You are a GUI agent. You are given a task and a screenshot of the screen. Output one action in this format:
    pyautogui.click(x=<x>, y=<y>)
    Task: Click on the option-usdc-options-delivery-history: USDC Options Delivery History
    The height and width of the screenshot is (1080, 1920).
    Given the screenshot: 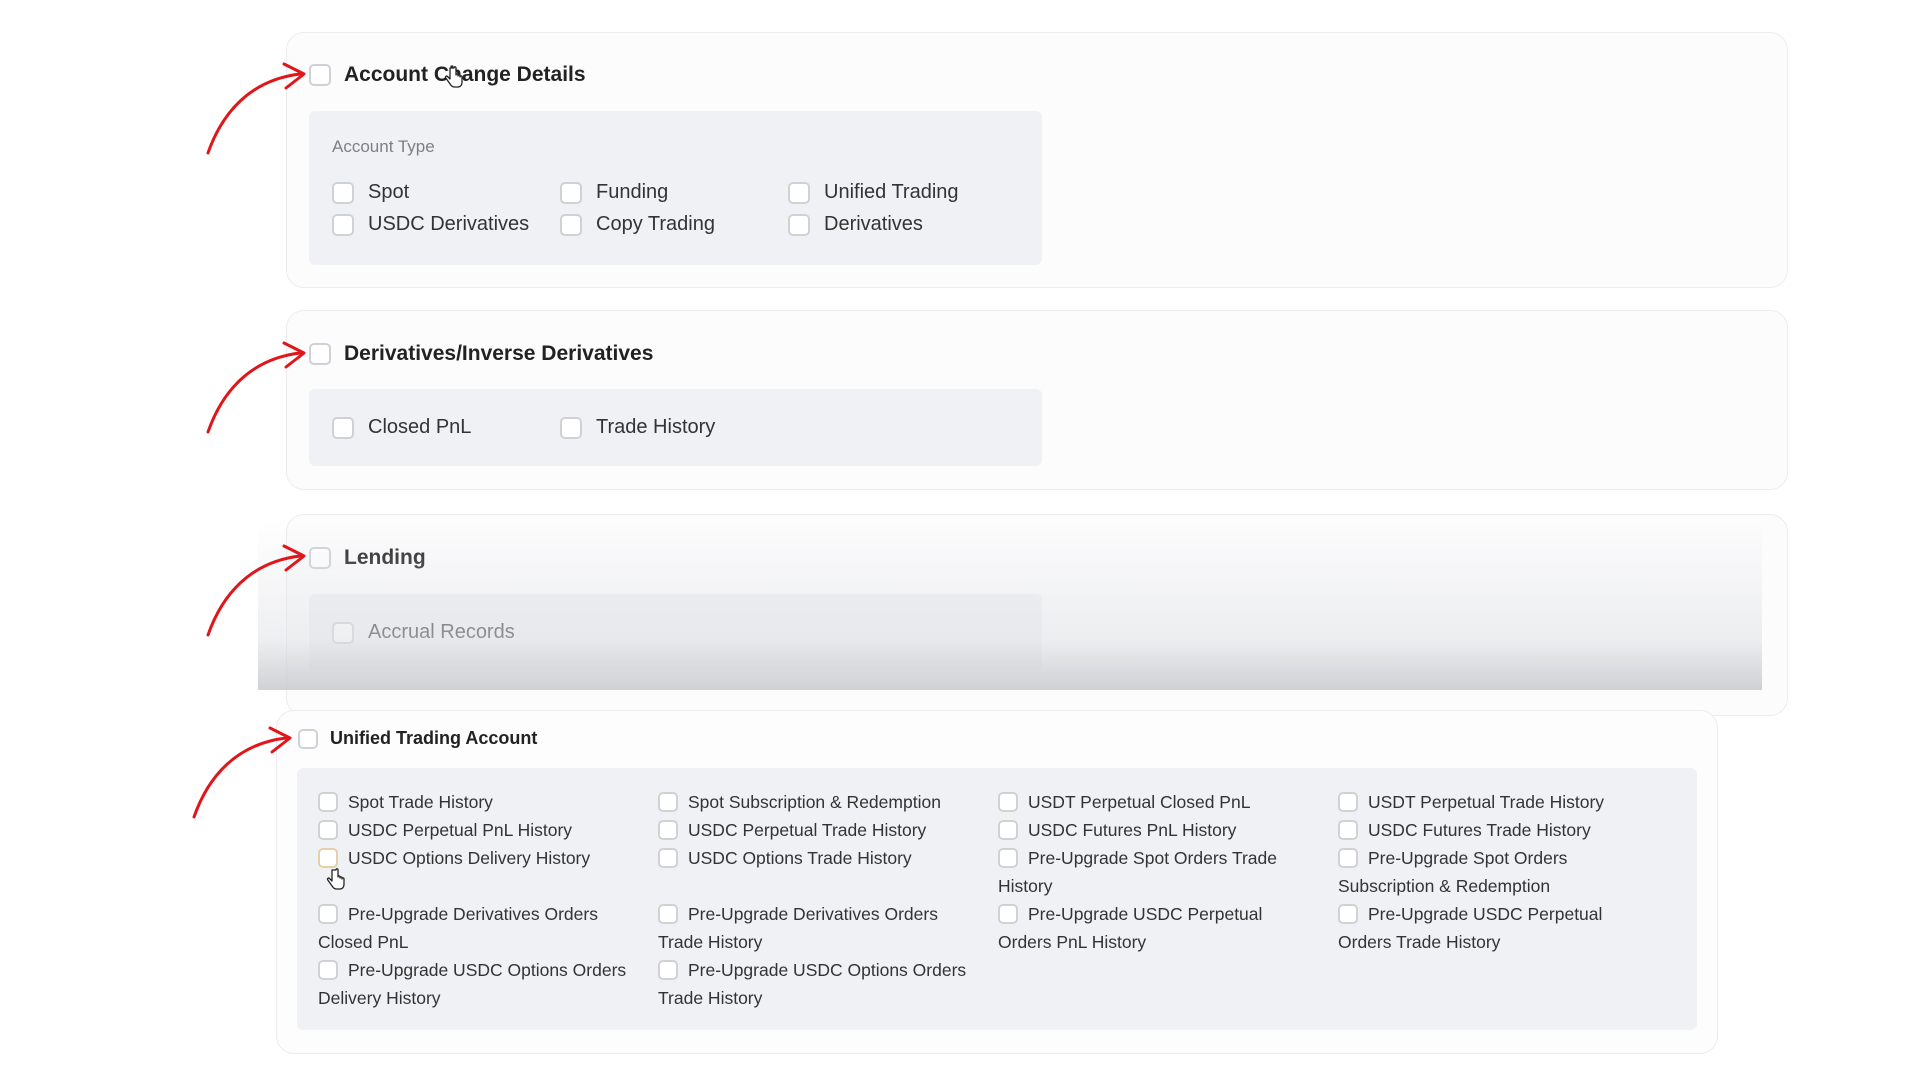 What is the action you would take?
    pyautogui.click(x=477, y=858)
    